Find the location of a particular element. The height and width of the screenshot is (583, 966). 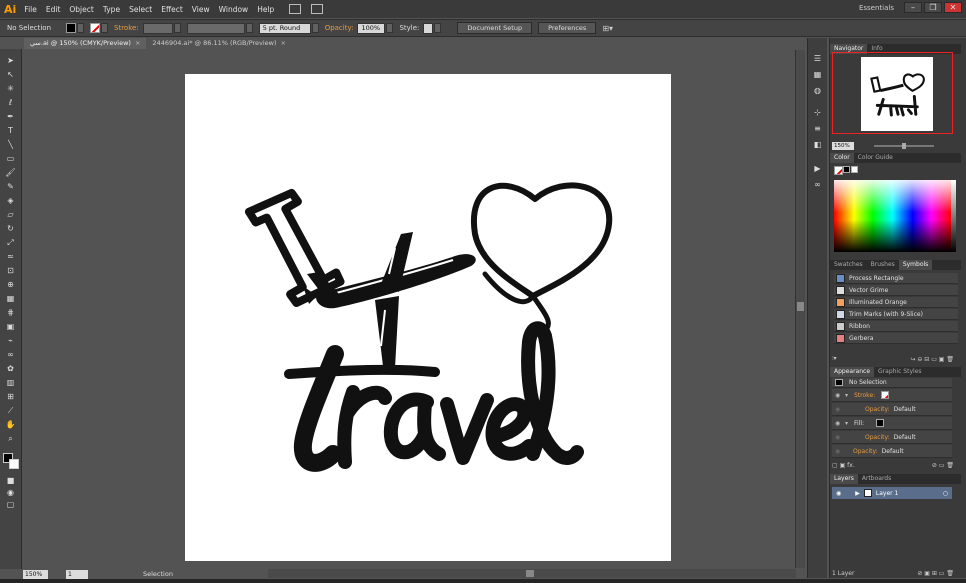

menu-edit: Edit is located at coordinates (53, 9).